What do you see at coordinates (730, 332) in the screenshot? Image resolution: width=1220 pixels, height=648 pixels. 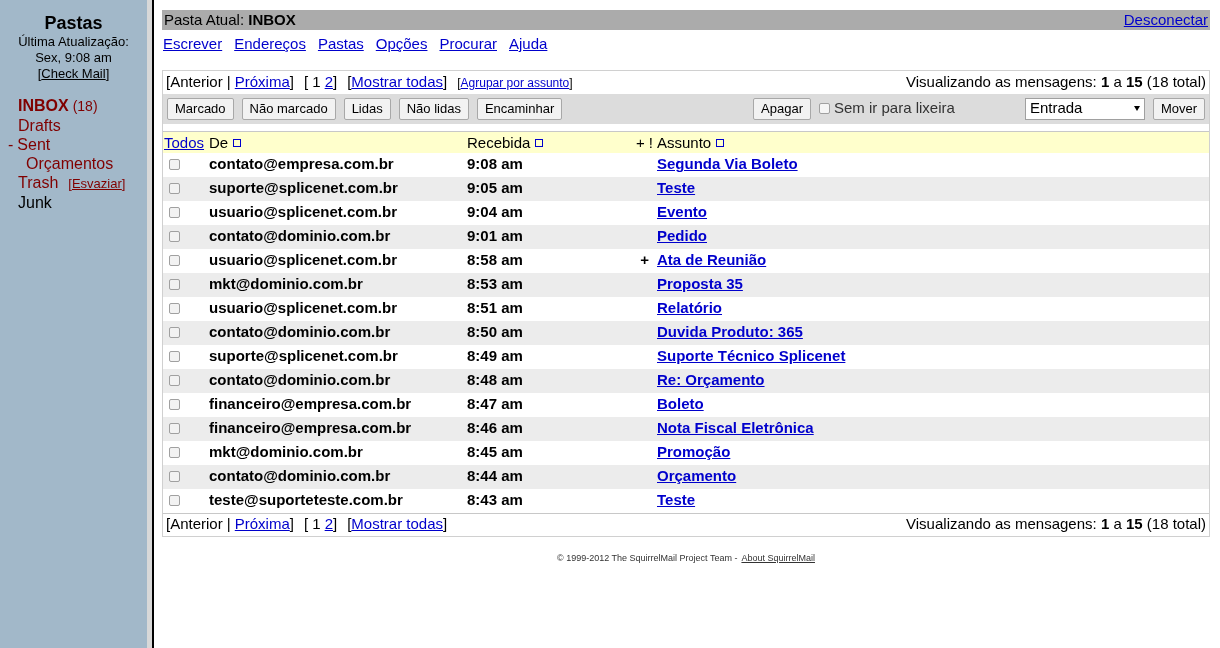 I see `subject-link: Duvida Produto: 365` at bounding box center [730, 332].